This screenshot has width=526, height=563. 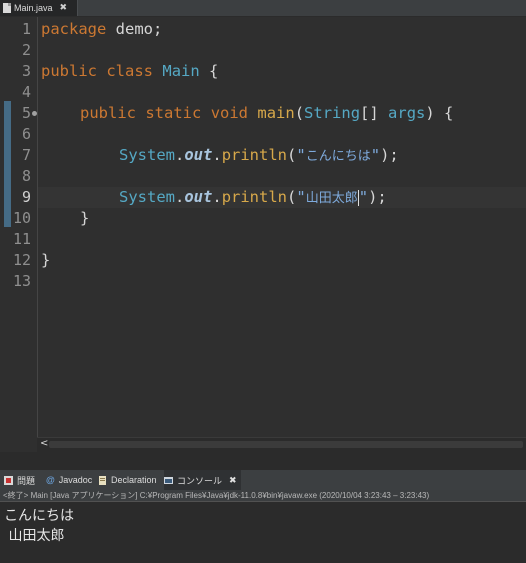 I want to click on line-number-gutter: 1 2 3 4 5 6 7 8 9 10 11 12 13, so click(x=18, y=234).